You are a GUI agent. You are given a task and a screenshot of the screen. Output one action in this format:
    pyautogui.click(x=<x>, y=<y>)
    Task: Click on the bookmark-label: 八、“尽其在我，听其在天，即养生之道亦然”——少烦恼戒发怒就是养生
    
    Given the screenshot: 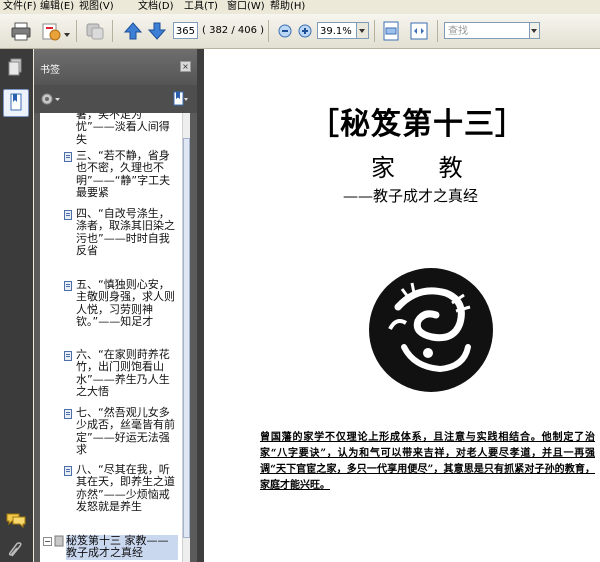 What is the action you would take?
    pyautogui.click(x=125, y=488)
    